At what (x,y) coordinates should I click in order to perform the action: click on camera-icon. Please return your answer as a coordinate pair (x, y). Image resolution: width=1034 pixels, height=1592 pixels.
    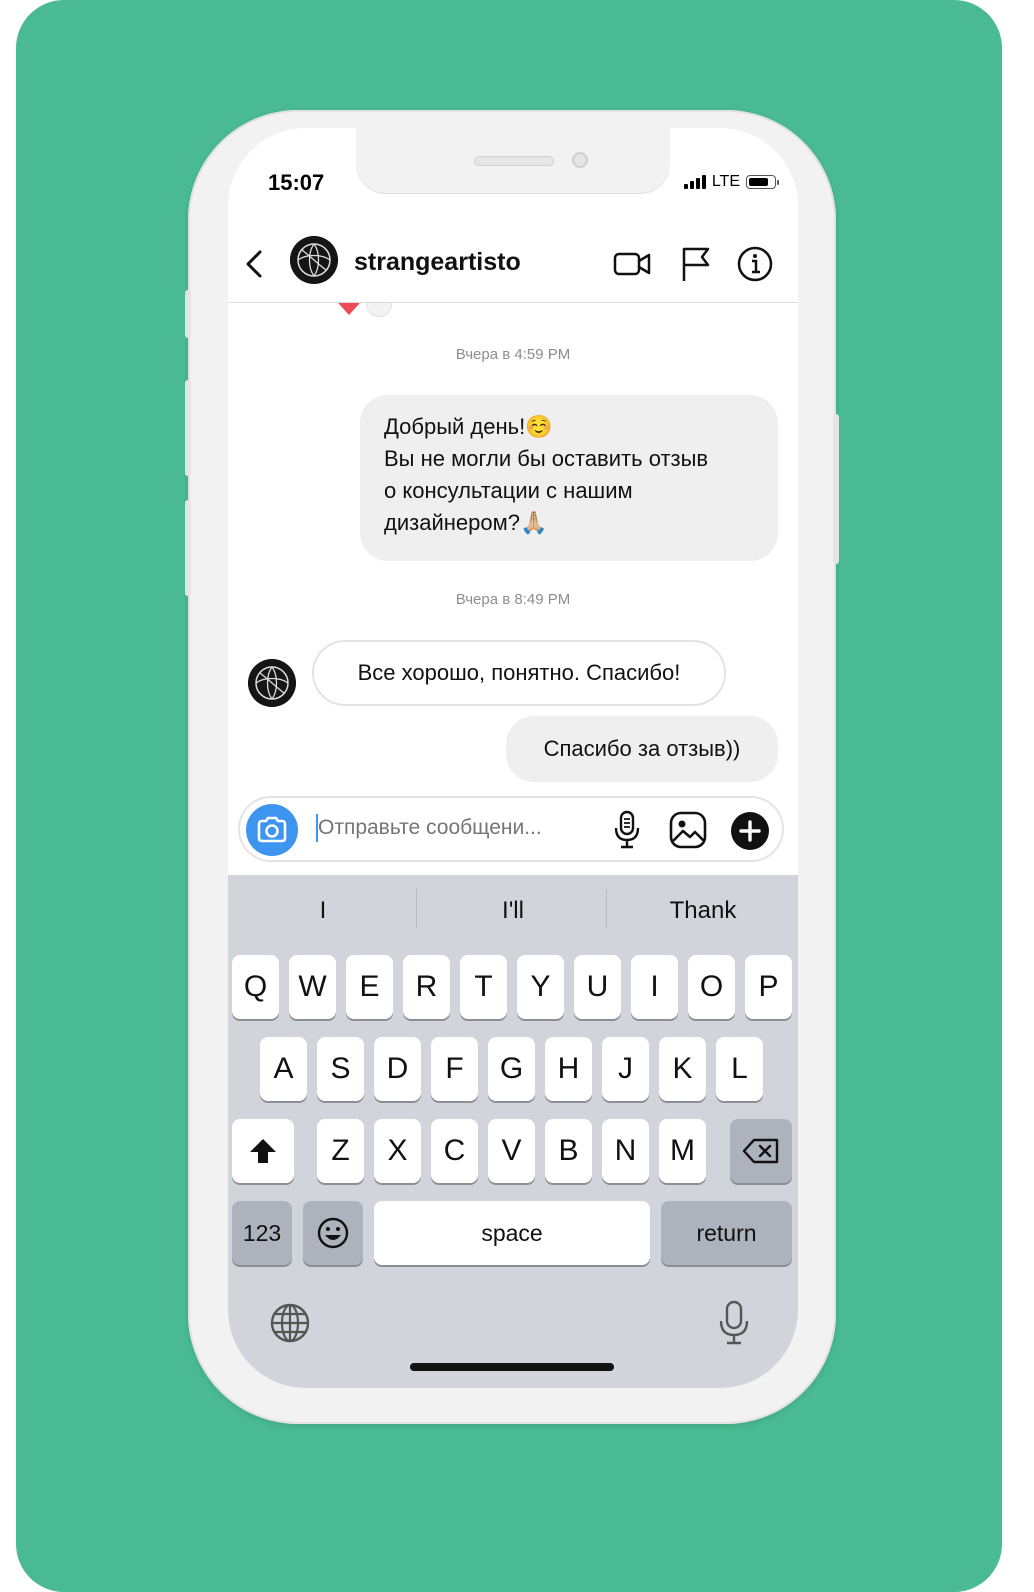
    Looking at the image, I should click on (272, 829).